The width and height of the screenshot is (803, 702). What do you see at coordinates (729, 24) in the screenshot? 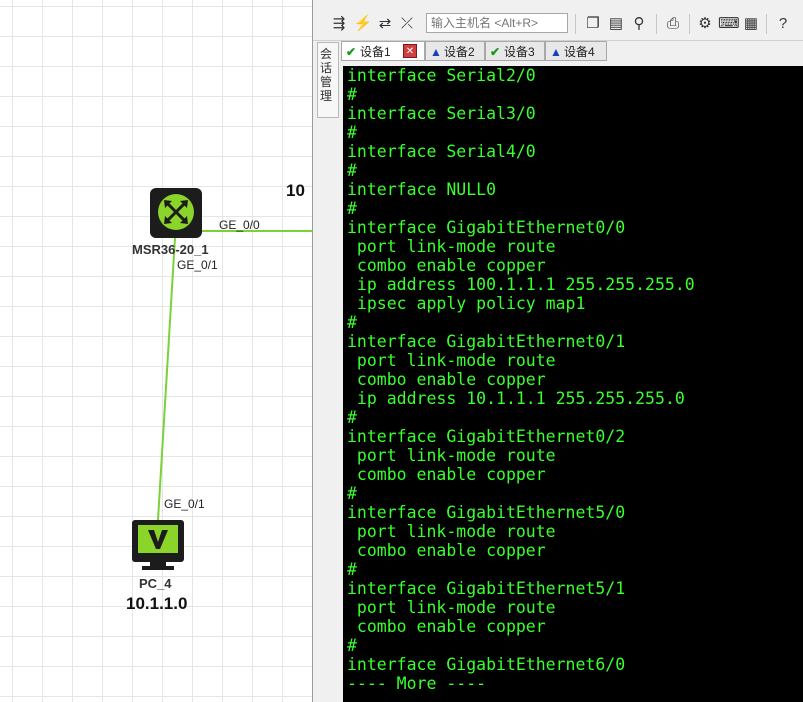
I see `keymap-icon: ⌨` at bounding box center [729, 24].